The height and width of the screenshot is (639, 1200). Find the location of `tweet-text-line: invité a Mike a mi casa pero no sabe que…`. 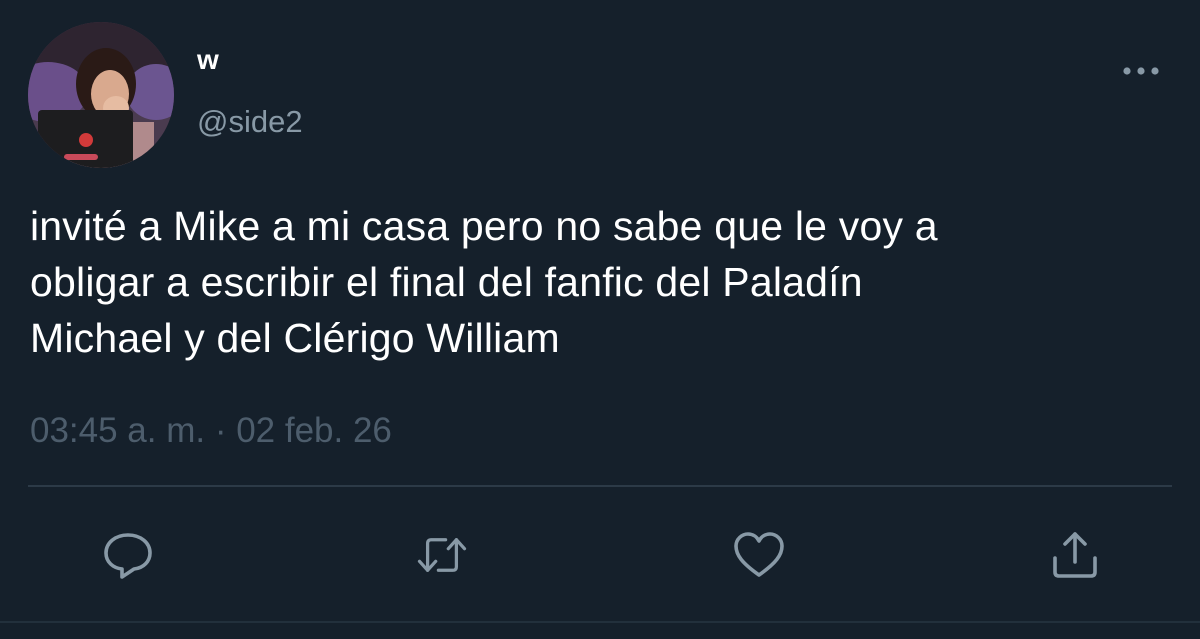

tweet-text-line: invité a Mike a mi casa pero no sabe que… is located at coordinates (484, 226).